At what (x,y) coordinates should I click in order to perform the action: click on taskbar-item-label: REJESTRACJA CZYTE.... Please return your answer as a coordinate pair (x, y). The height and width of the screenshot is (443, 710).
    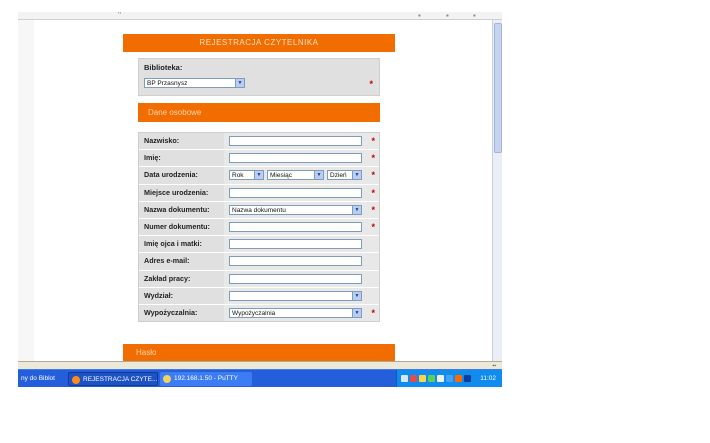
    Looking at the image, I should click on (120, 379).